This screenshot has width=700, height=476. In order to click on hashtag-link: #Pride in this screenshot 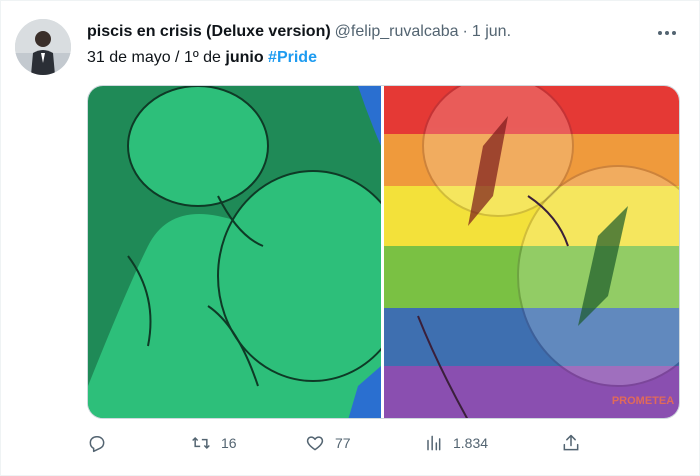, I will do `click(292, 57)`.